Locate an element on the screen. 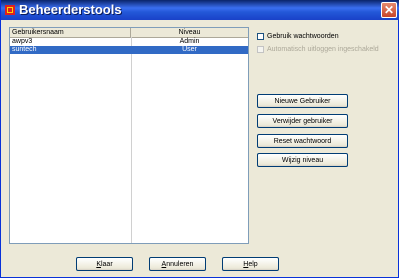 The height and width of the screenshot is (278, 399). cell-level: User is located at coordinates (189, 49).